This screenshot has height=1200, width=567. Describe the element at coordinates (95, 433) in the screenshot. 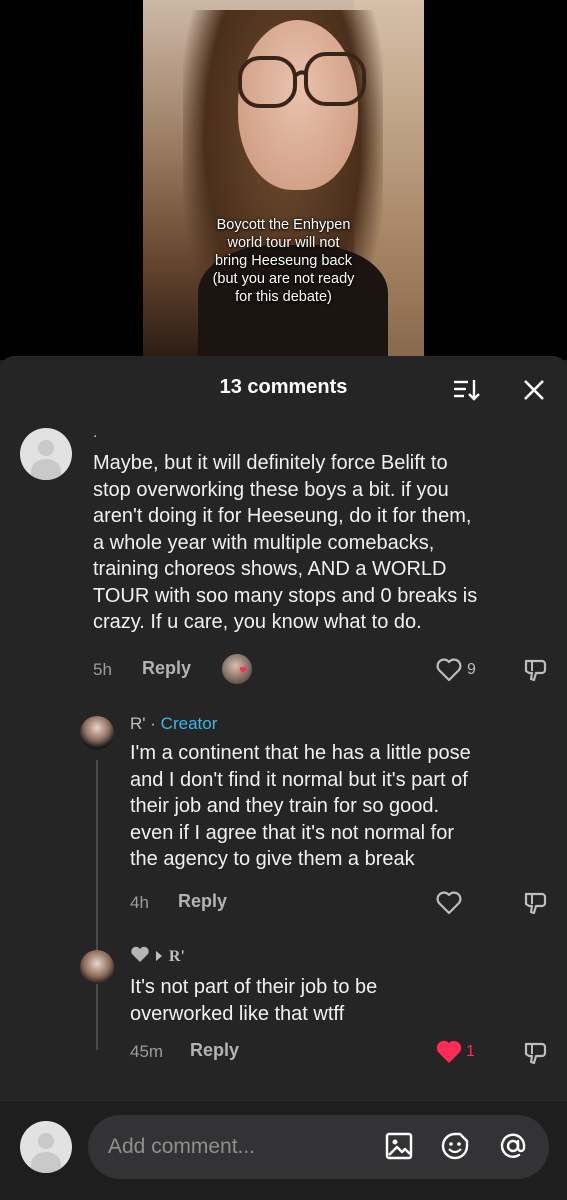

I see `comment-username: .` at that location.